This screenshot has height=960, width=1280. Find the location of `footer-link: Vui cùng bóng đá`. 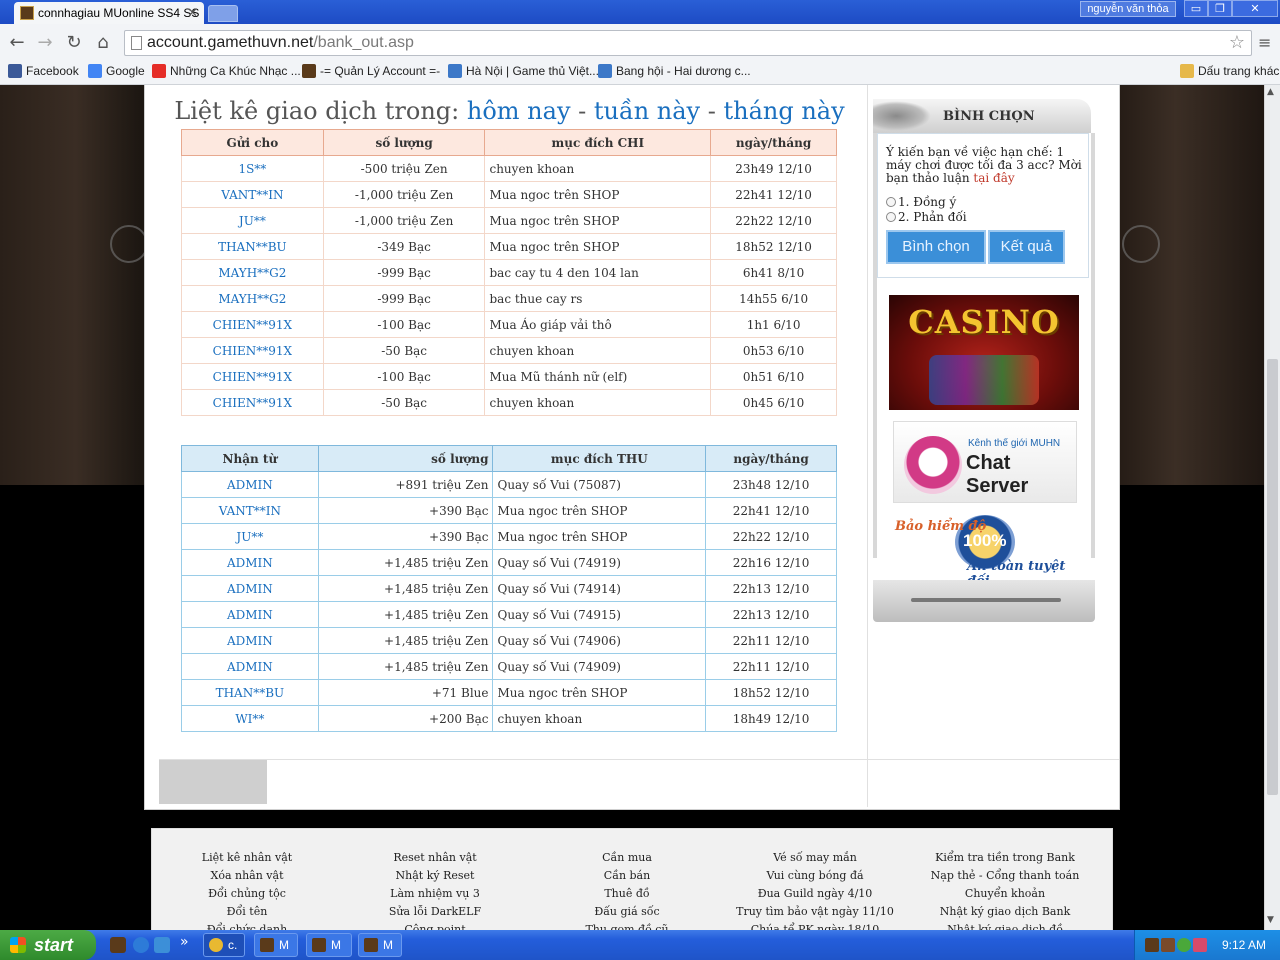

footer-link: Vui cùng bóng đá is located at coordinates (815, 876).